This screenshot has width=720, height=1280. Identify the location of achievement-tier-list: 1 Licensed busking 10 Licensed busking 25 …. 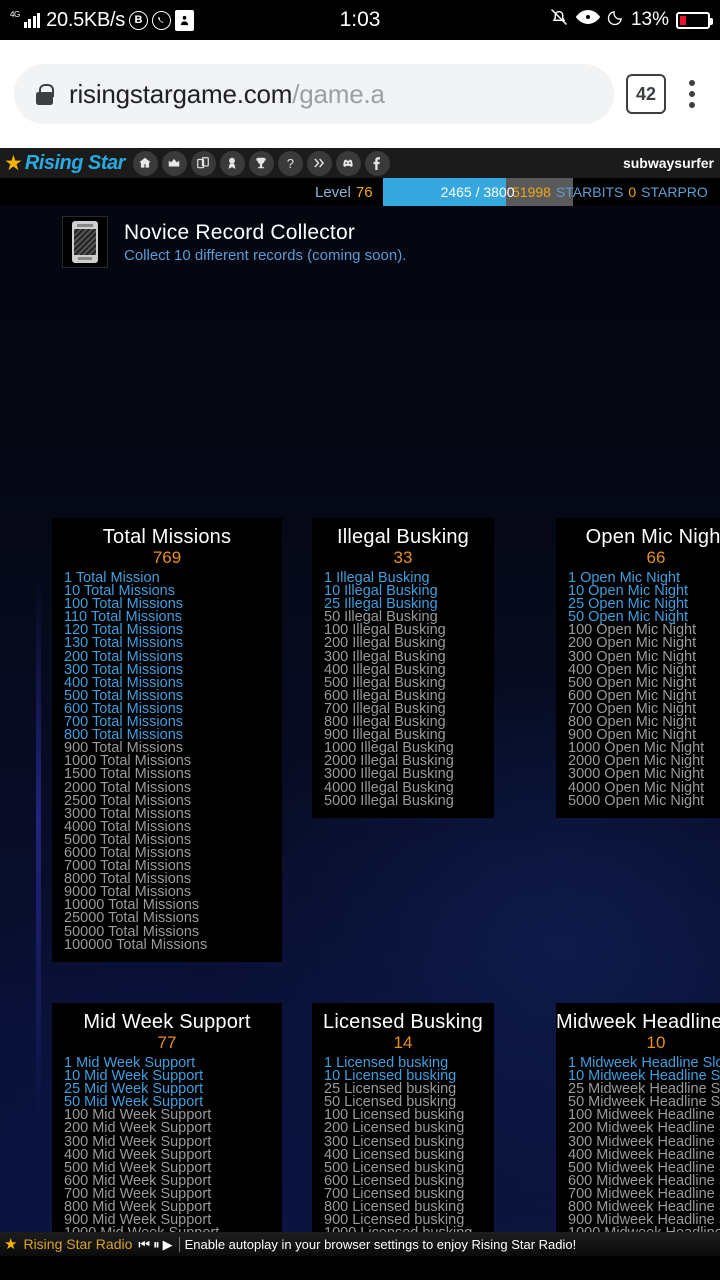
(403, 1156).